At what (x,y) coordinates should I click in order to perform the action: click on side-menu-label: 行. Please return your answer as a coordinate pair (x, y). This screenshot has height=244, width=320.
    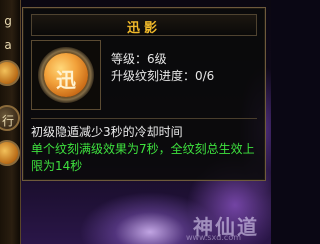
    Looking at the image, I should click on (7, 121).